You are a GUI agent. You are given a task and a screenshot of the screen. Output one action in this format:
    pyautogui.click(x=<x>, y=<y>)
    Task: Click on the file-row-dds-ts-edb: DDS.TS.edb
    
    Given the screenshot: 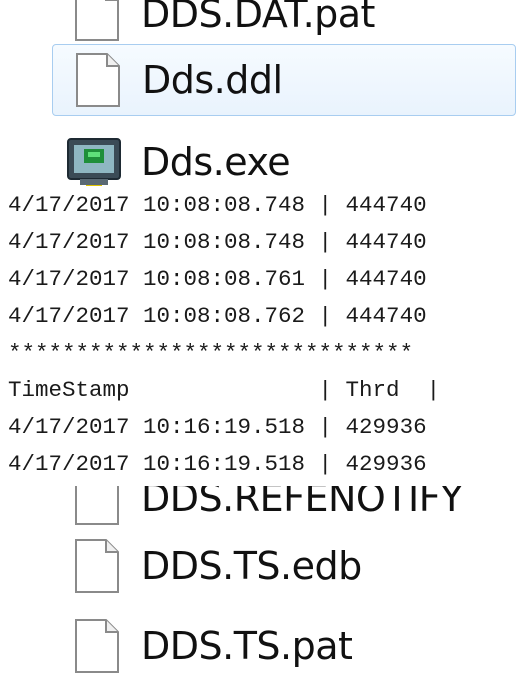 What is the action you would take?
    pyautogui.click(x=258, y=566)
    